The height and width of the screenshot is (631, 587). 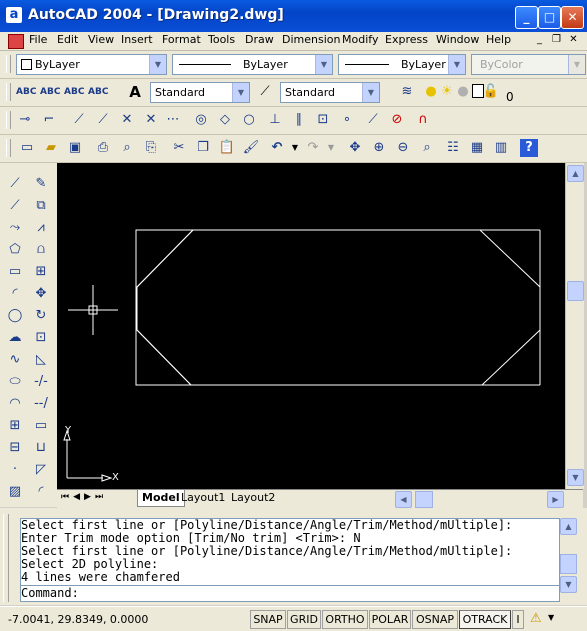 I want to click on match-properties-icon: 🖌, so click(x=251, y=148).